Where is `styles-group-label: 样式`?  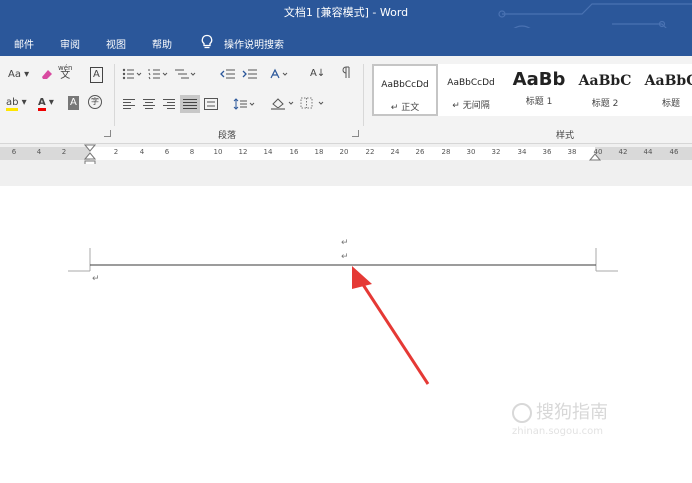 styles-group-label: 样式 is located at coordinates (565, 136).